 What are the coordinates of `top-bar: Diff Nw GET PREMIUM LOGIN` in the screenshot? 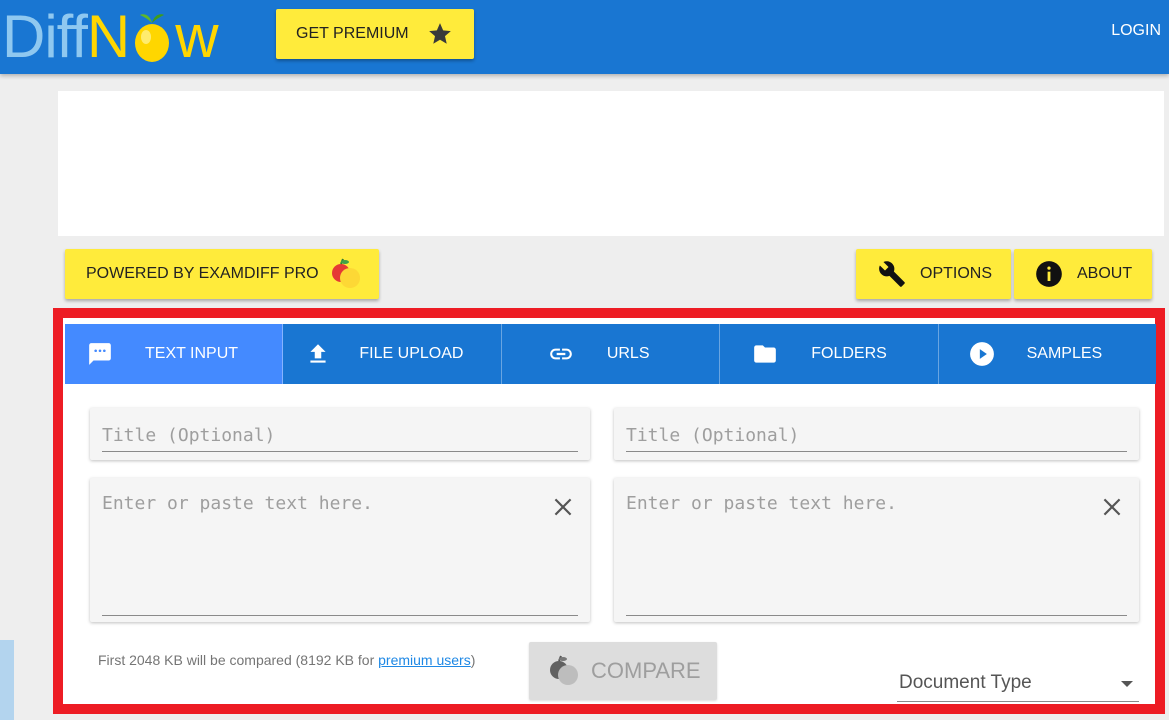 It's located at (584, 37).